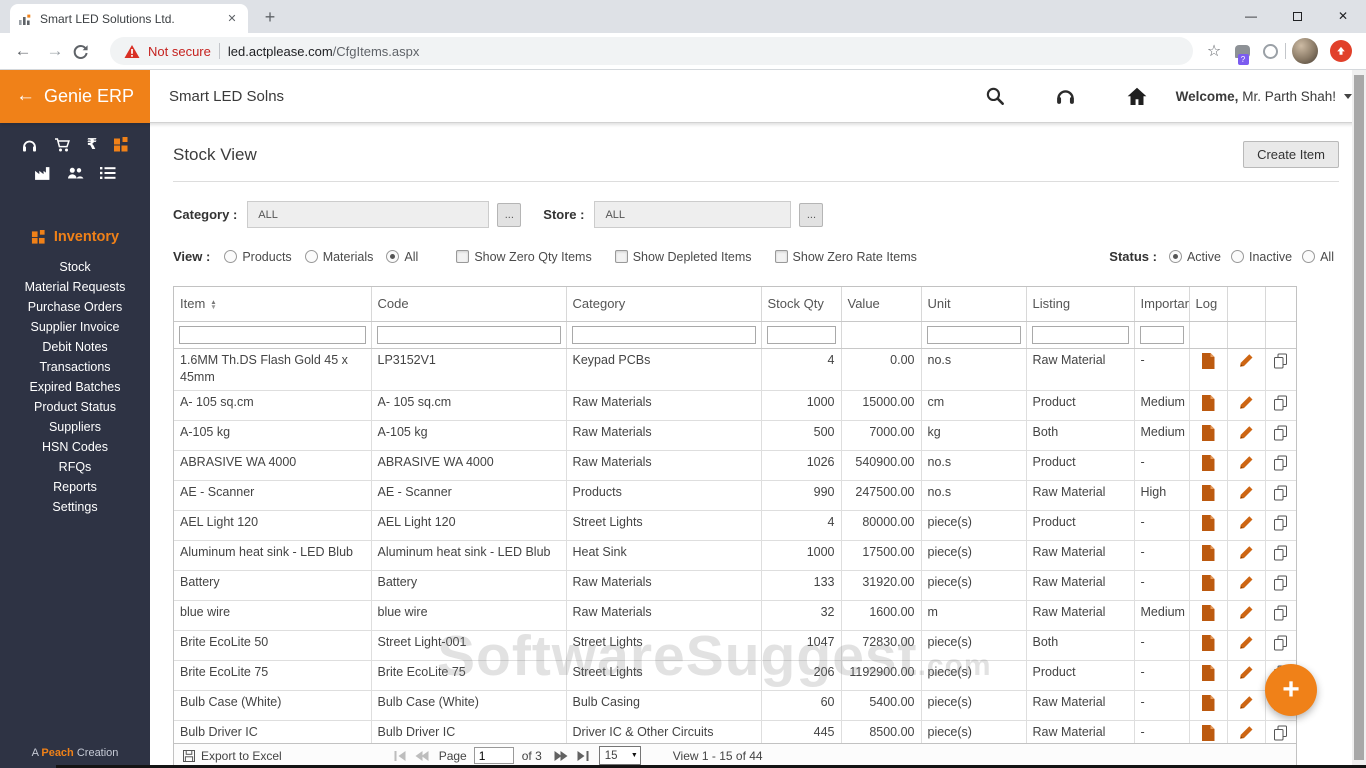 The width and height of the screenshot is (1366, 768). What do you see at coordinates (75, 307) in the screenshot?
I see `sidebar-item-purchase-orders: Purchase Orders` at bounding box center [75, 307].